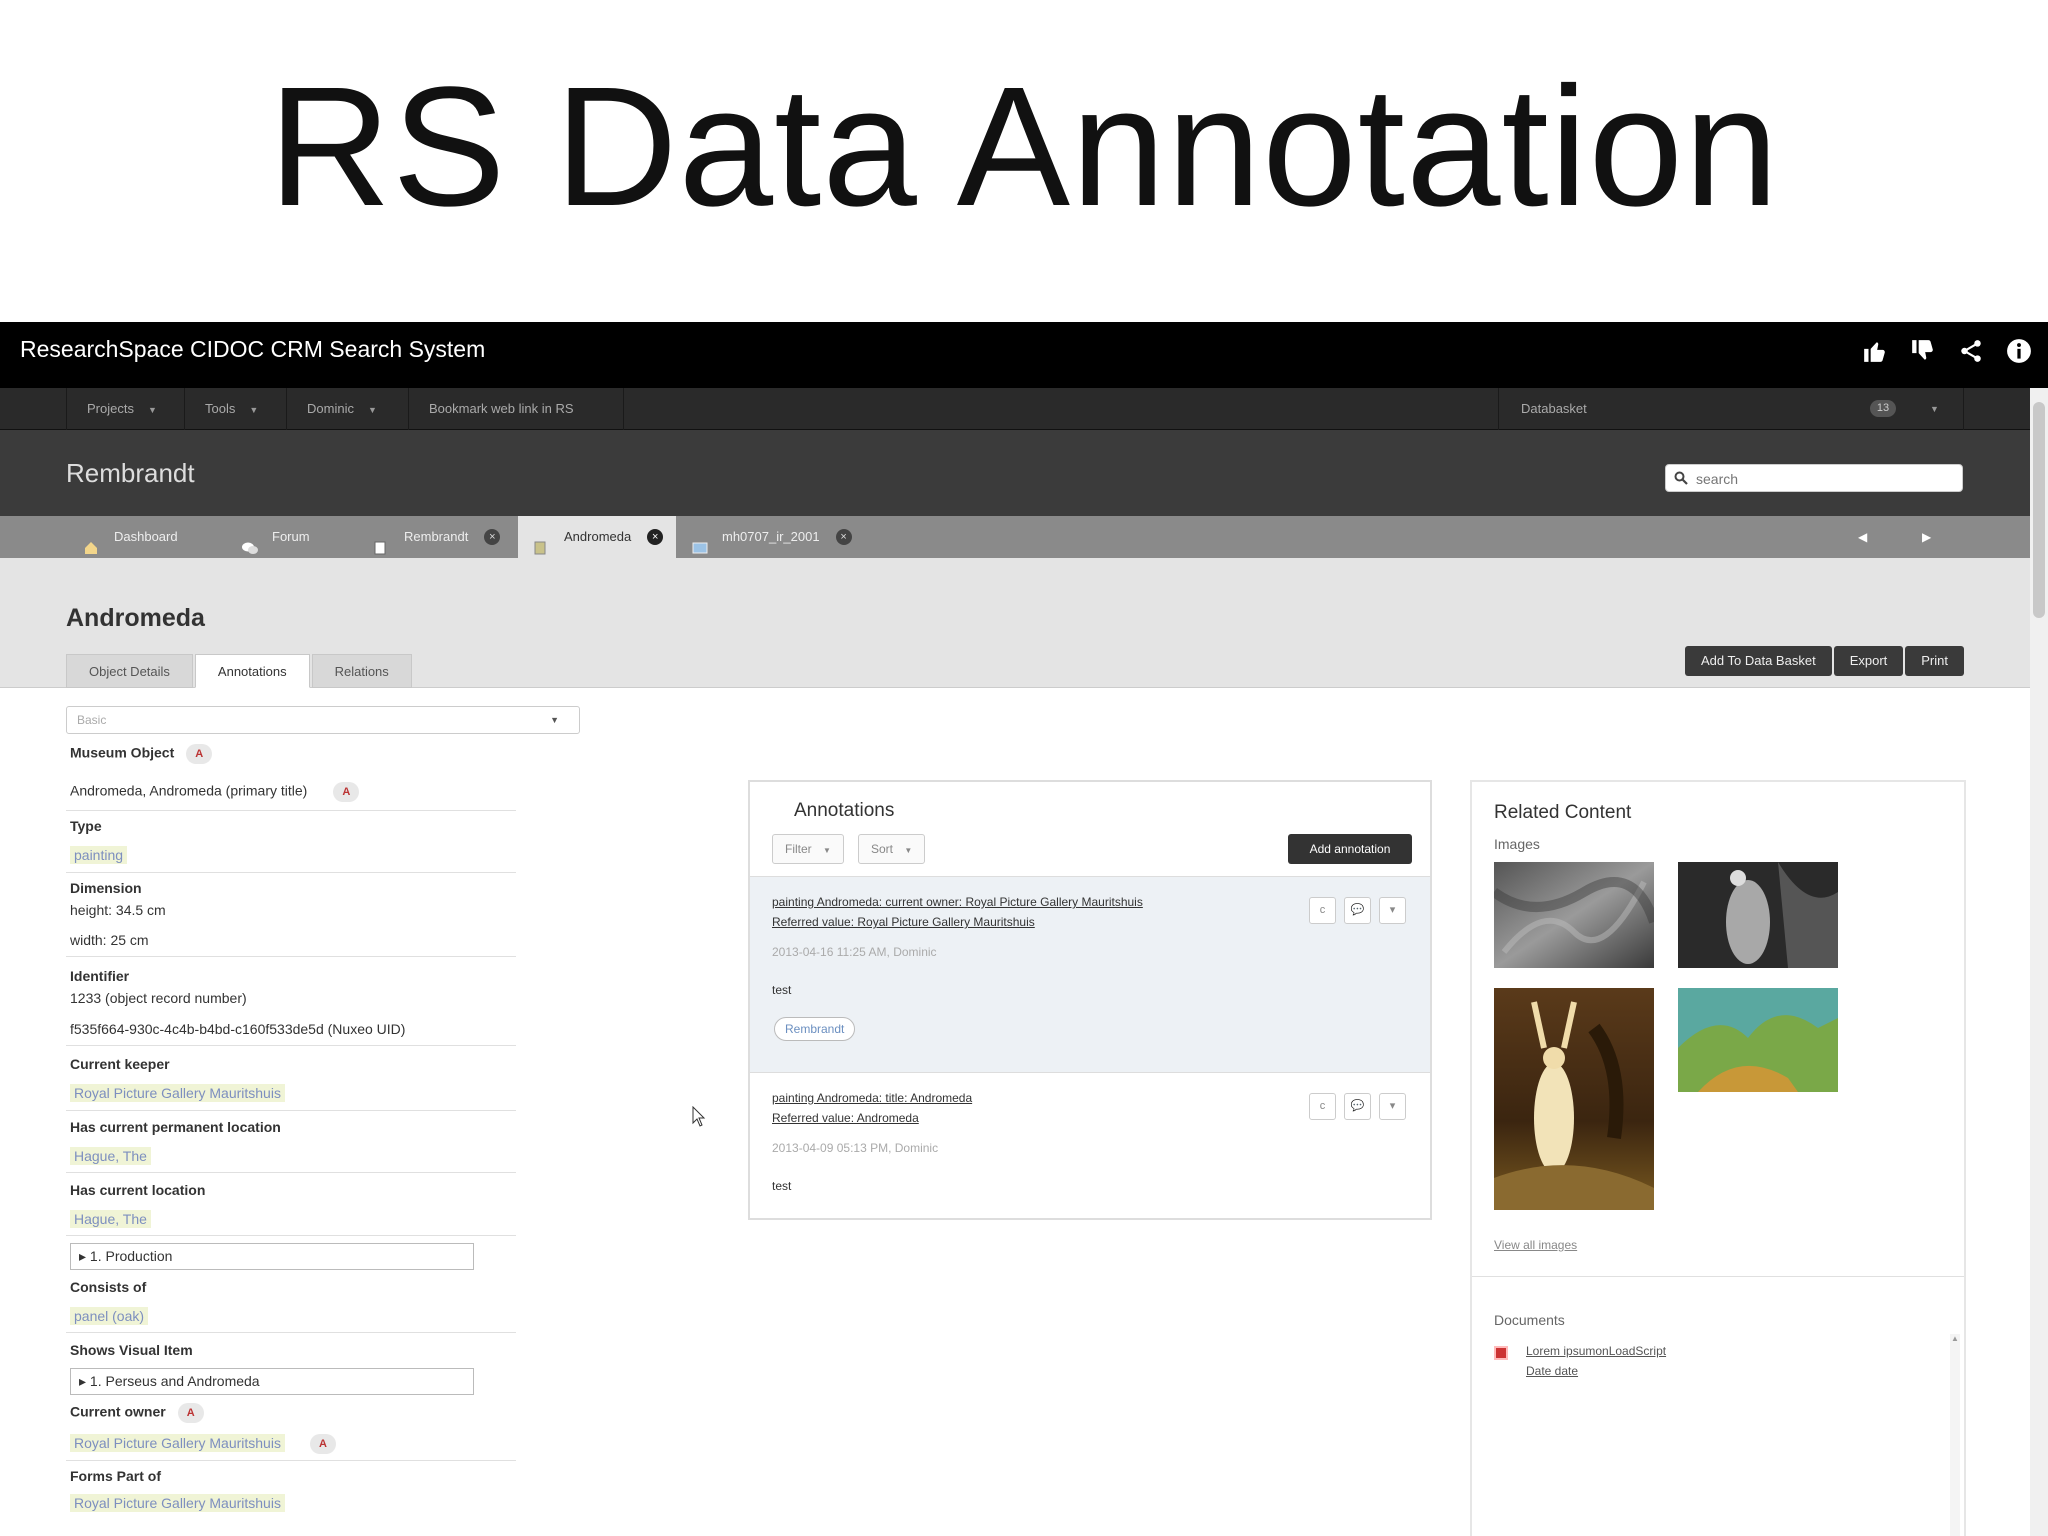  What do you see at coordinates (2039, 510) in the screenshot?
I see `scrollbar-thumb` at bounding box center [2039, 510].